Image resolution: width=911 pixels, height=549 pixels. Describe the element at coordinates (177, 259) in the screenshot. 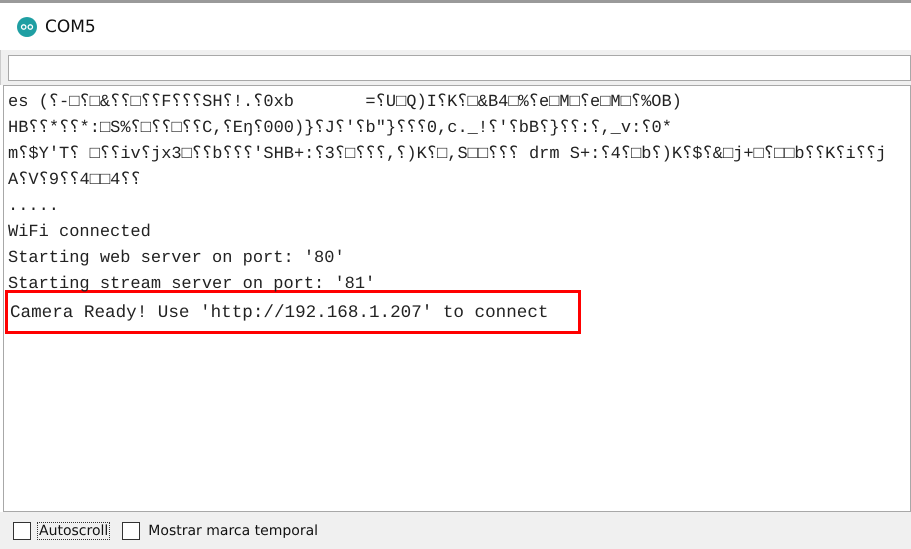

I see `output-line: Starting web server on port: '80'` at that location.